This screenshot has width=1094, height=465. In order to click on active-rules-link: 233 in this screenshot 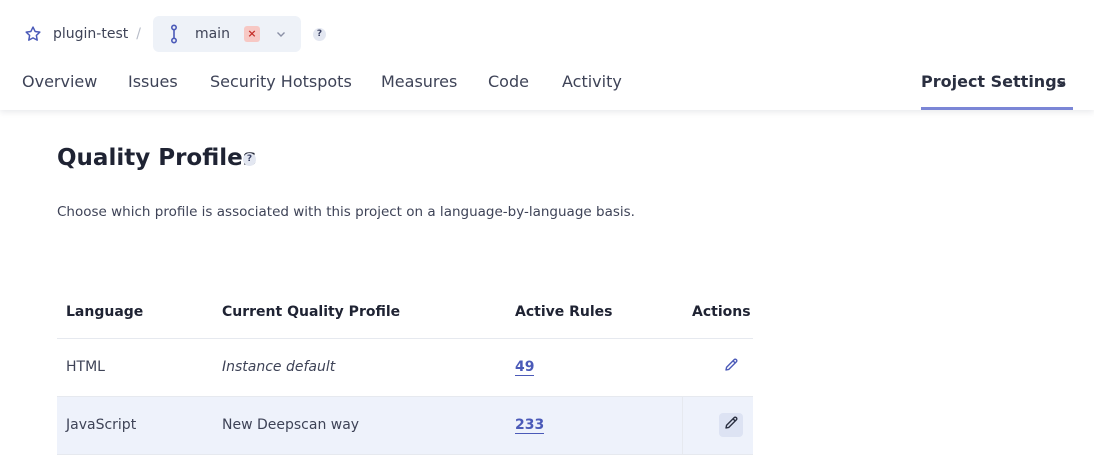, I will do `click(530, 425)`.